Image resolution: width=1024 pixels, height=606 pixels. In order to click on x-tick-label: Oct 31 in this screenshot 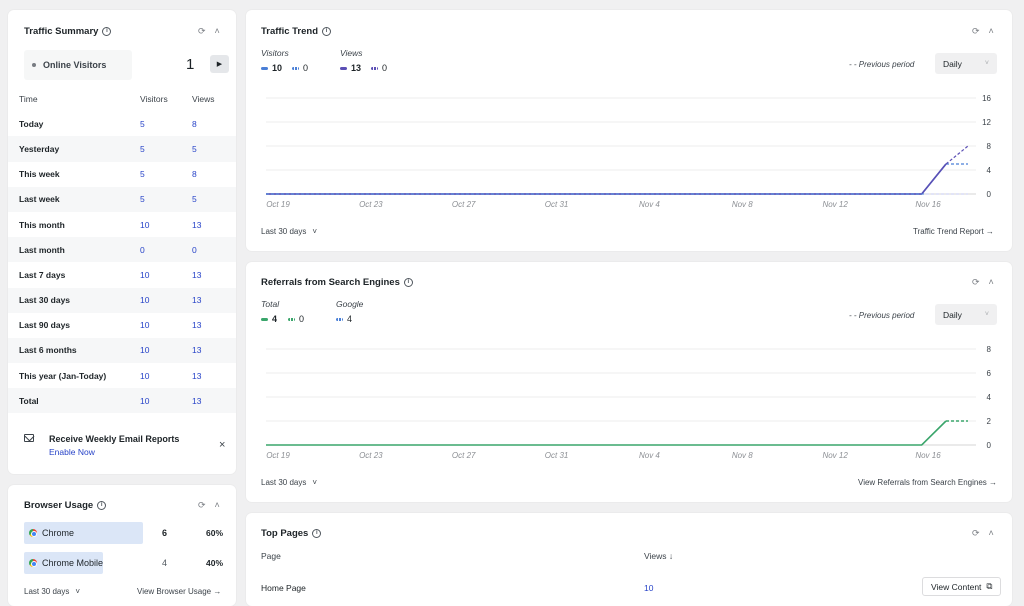, I will do `click(557, 204)`.